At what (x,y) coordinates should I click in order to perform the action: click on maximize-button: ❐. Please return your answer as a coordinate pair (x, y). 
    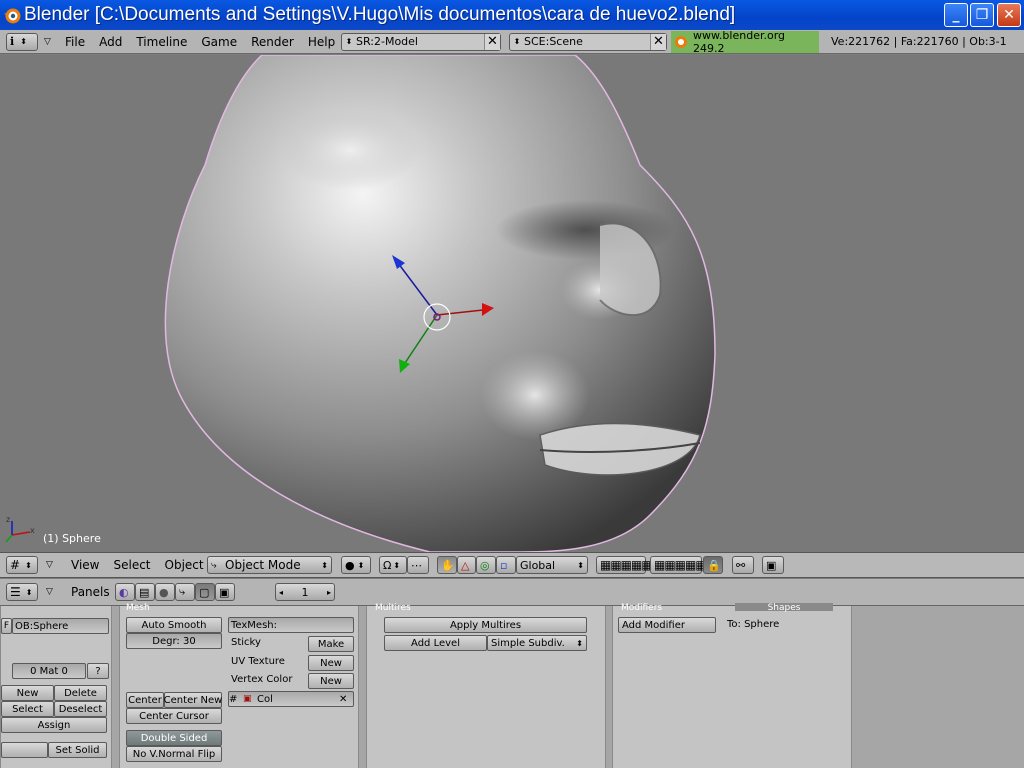
    Looking at the image, I should click on (982, 15).